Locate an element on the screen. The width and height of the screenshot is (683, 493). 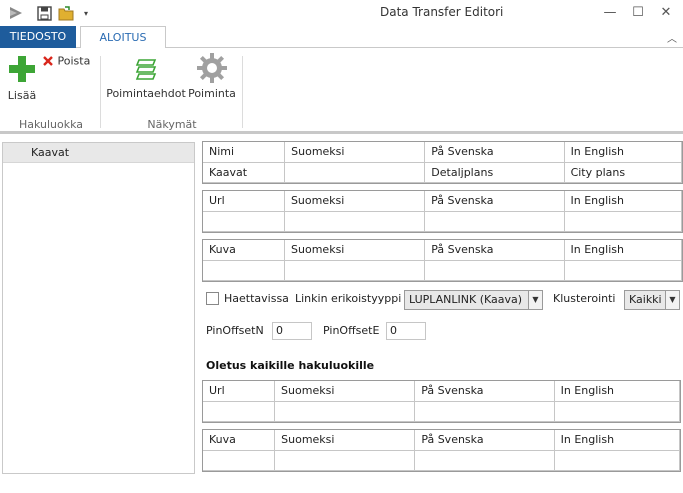
searchable-checkbox is located at coordinates (212, 298).